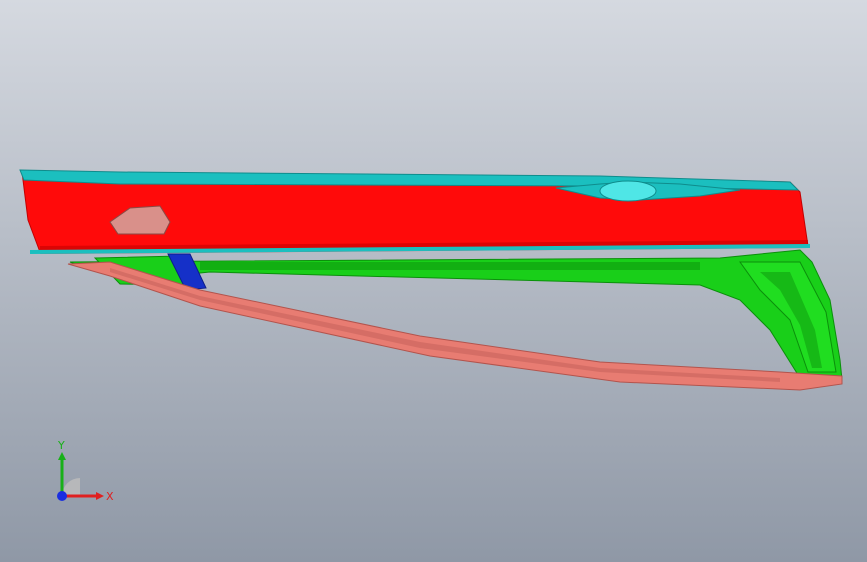 The height and width of the screenshot is (562, 867). I want to click on triad-x-label: X, so click(110, 496).